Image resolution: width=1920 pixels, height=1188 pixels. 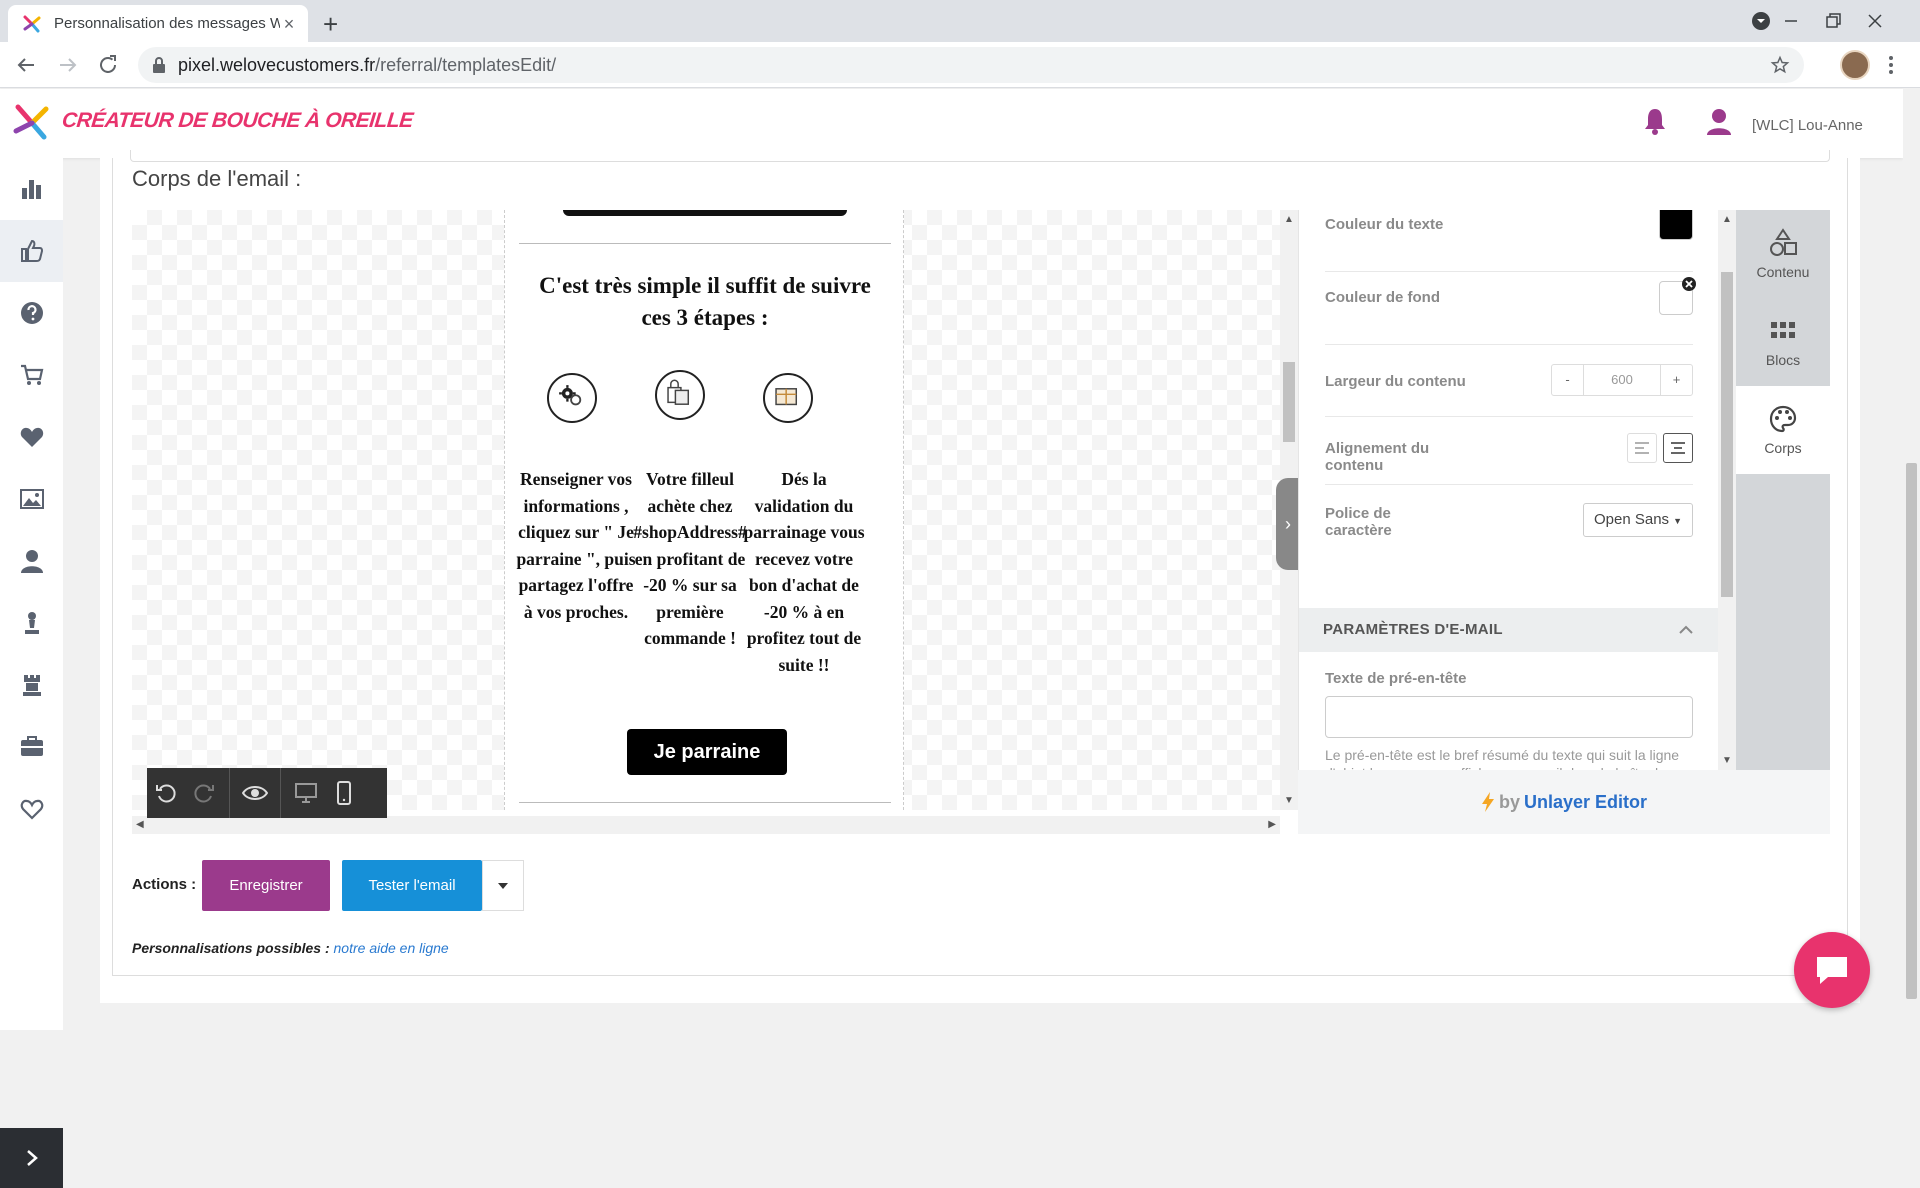 I want to click on personalization-label: Personnalisations possibles :, so click(x=231, y=948).